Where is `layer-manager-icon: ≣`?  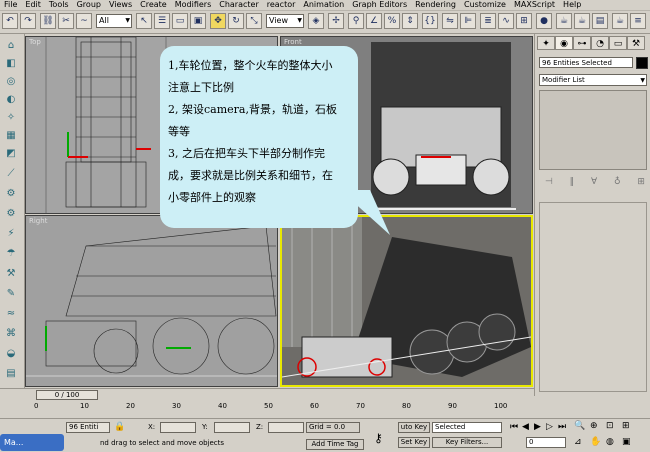
layer-manager-icon: ≣ is located at coordinates (488, 21).